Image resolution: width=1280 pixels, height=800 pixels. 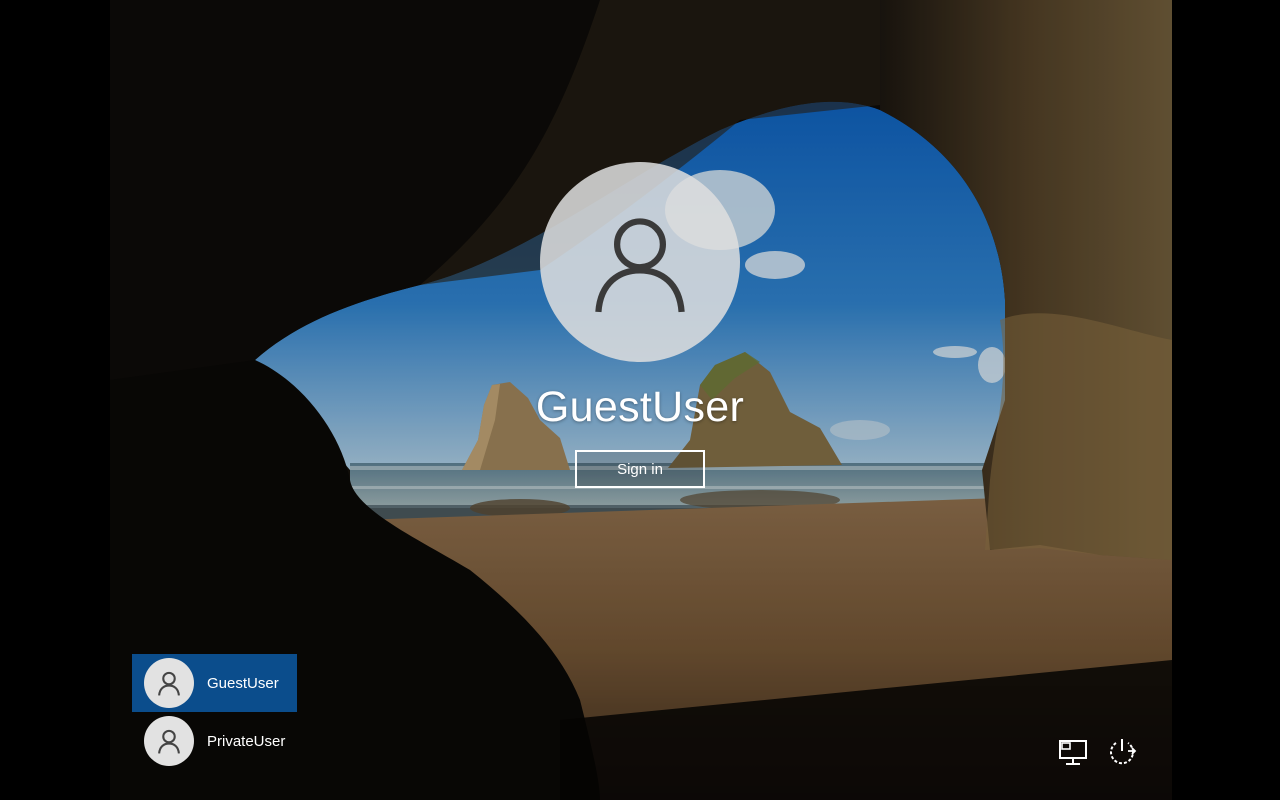 I want to click on user-avatar-large, so click(x=640, y=262).